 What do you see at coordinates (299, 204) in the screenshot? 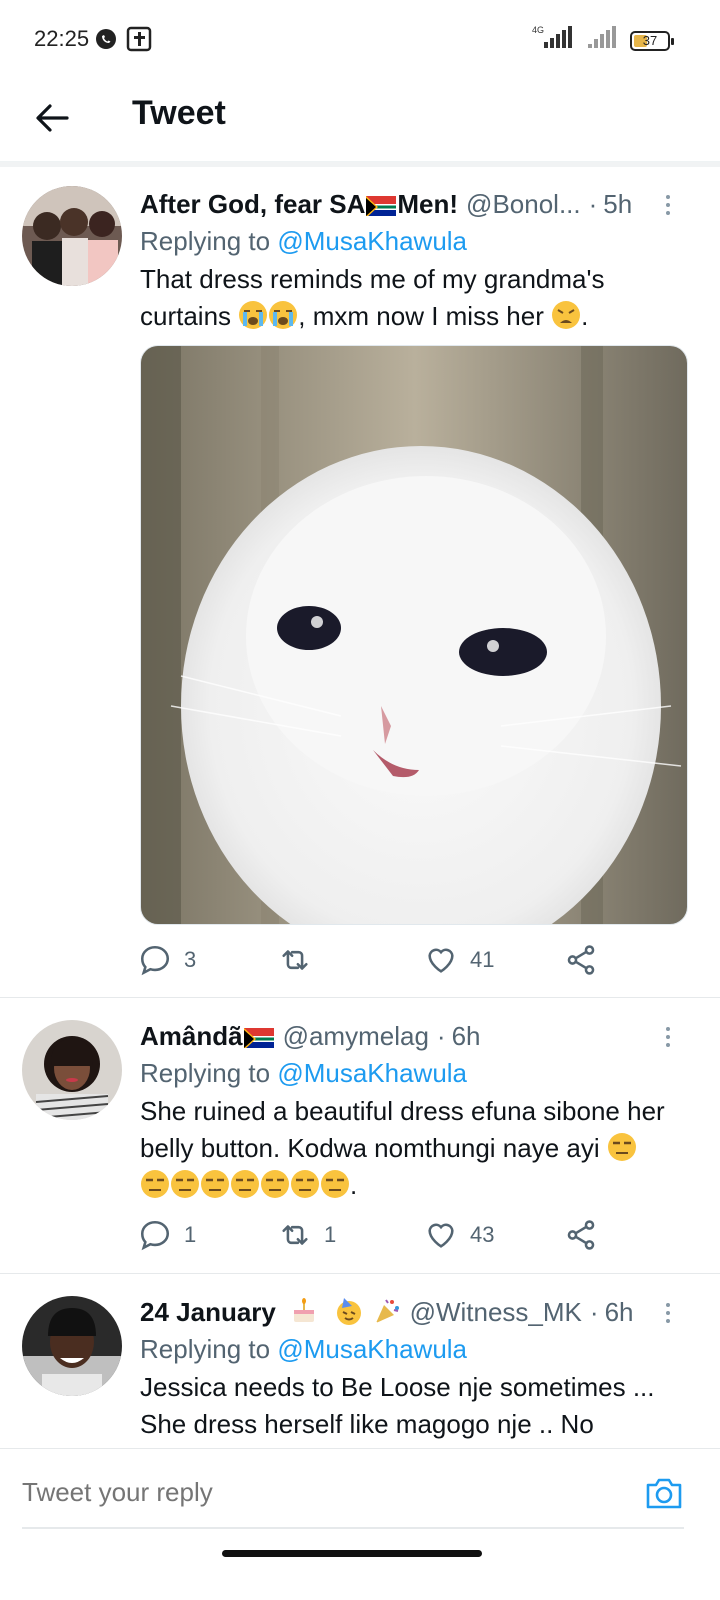
I see `user-name: After God, fear SA Men!` at bounding box center [299, 204].